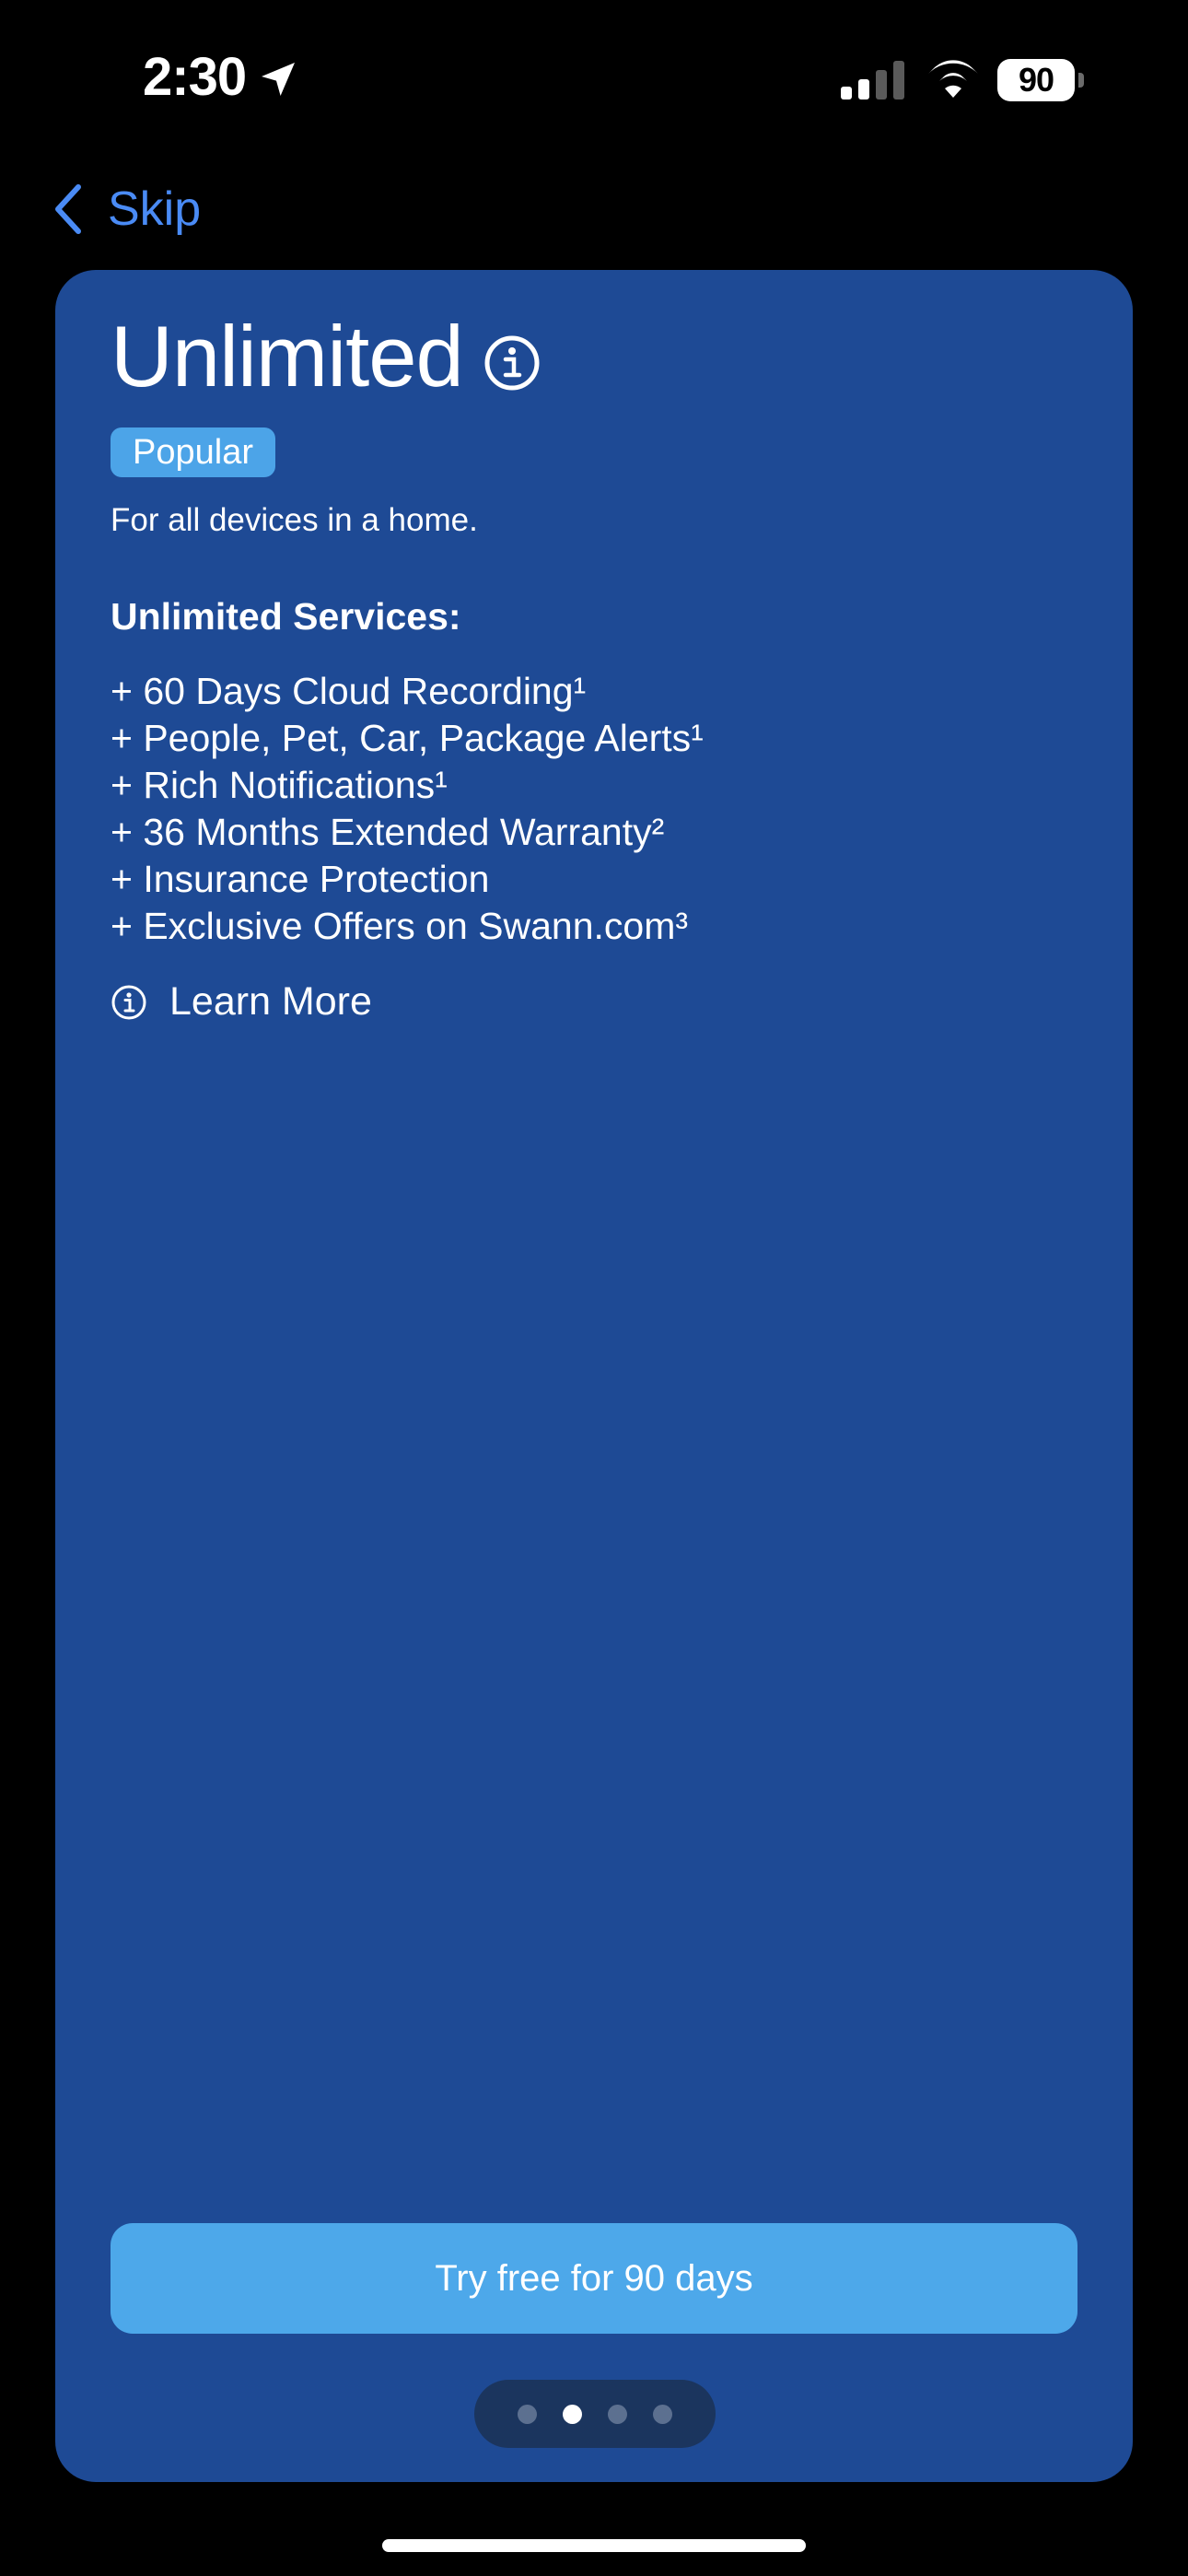 This screenshot has width=1188, height=2576. I want to click on plan-title: Unlimited, so click(287, 356).